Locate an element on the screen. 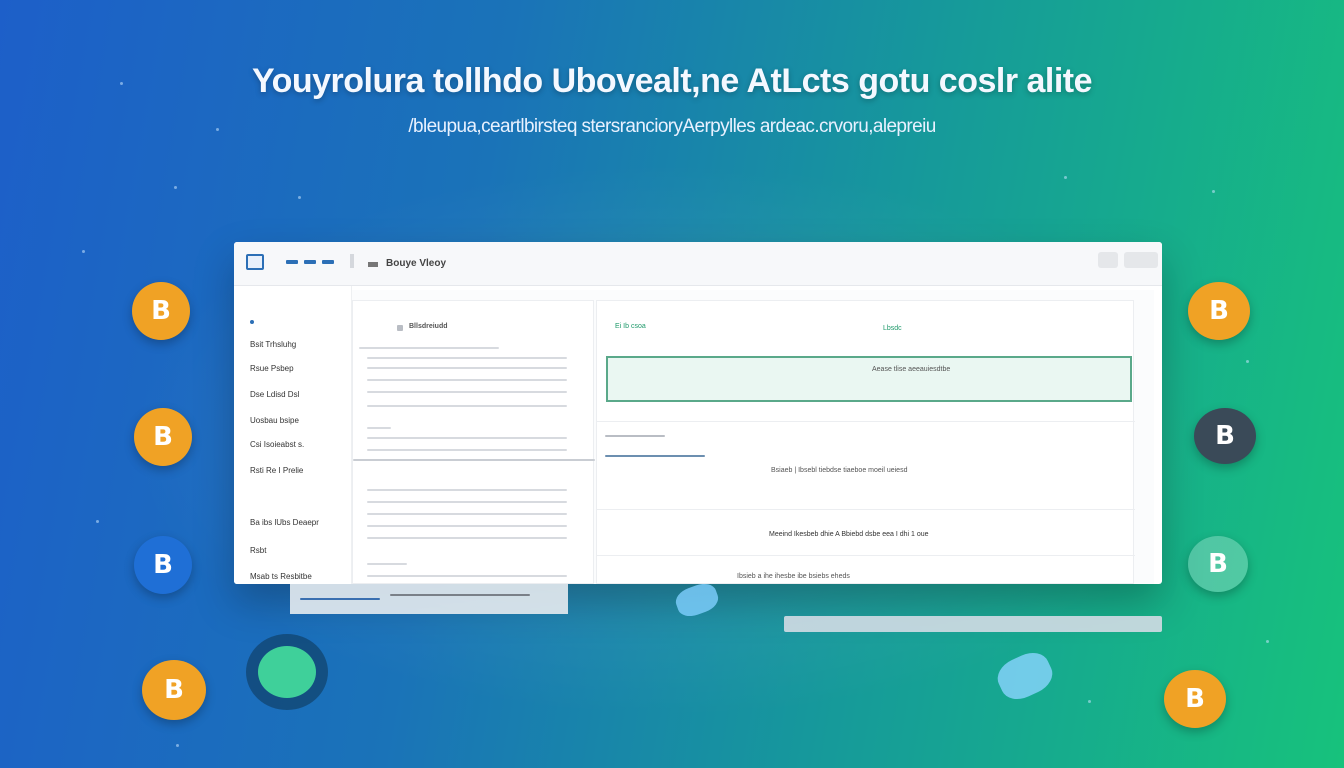  row-progress is located at coordinates (655, 456).